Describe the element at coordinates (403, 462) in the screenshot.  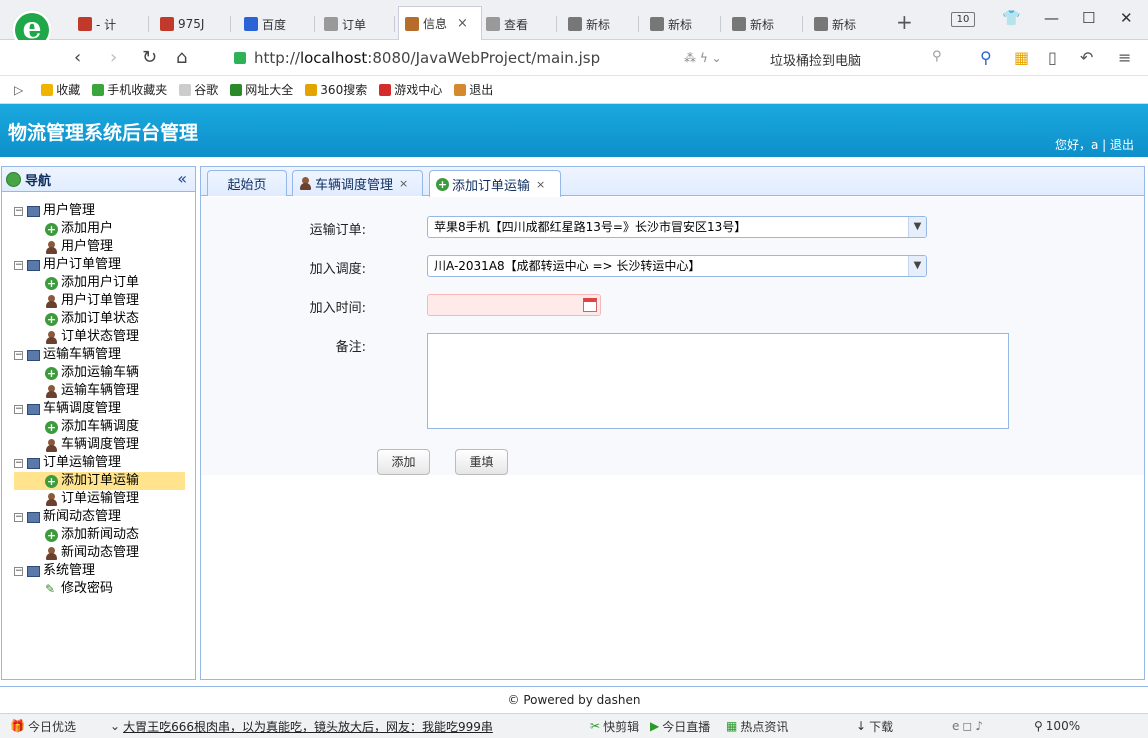
I see `add-button: 添加` at that location.